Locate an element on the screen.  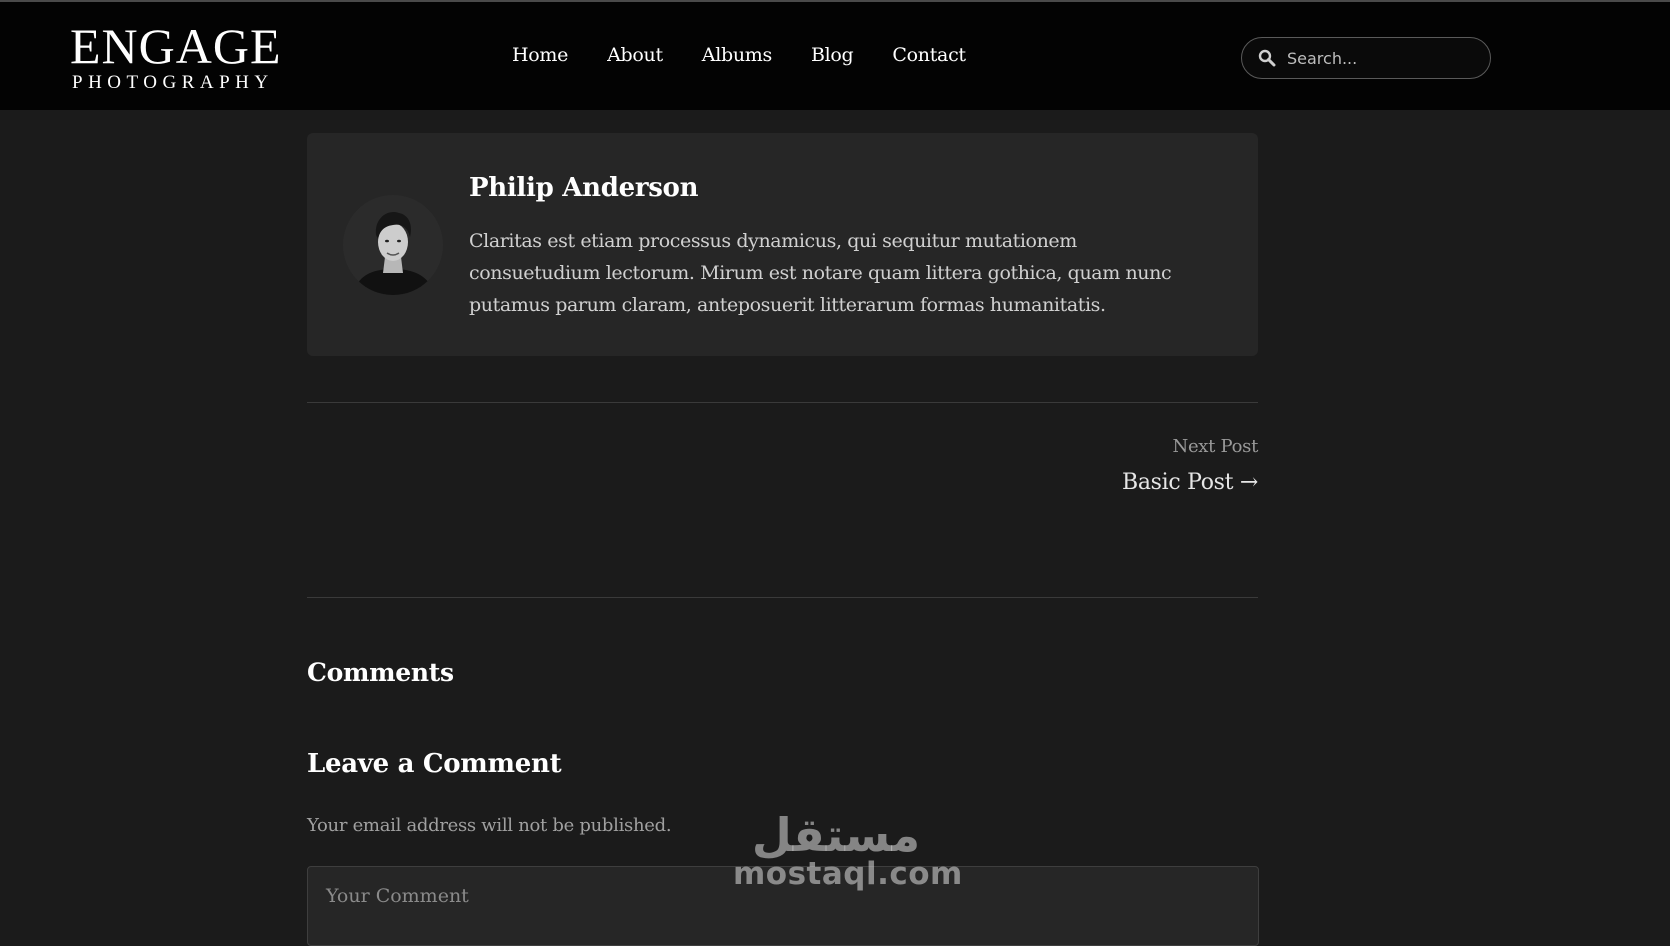
nav-item-contact: Contact is located at coordinates (929, 55).